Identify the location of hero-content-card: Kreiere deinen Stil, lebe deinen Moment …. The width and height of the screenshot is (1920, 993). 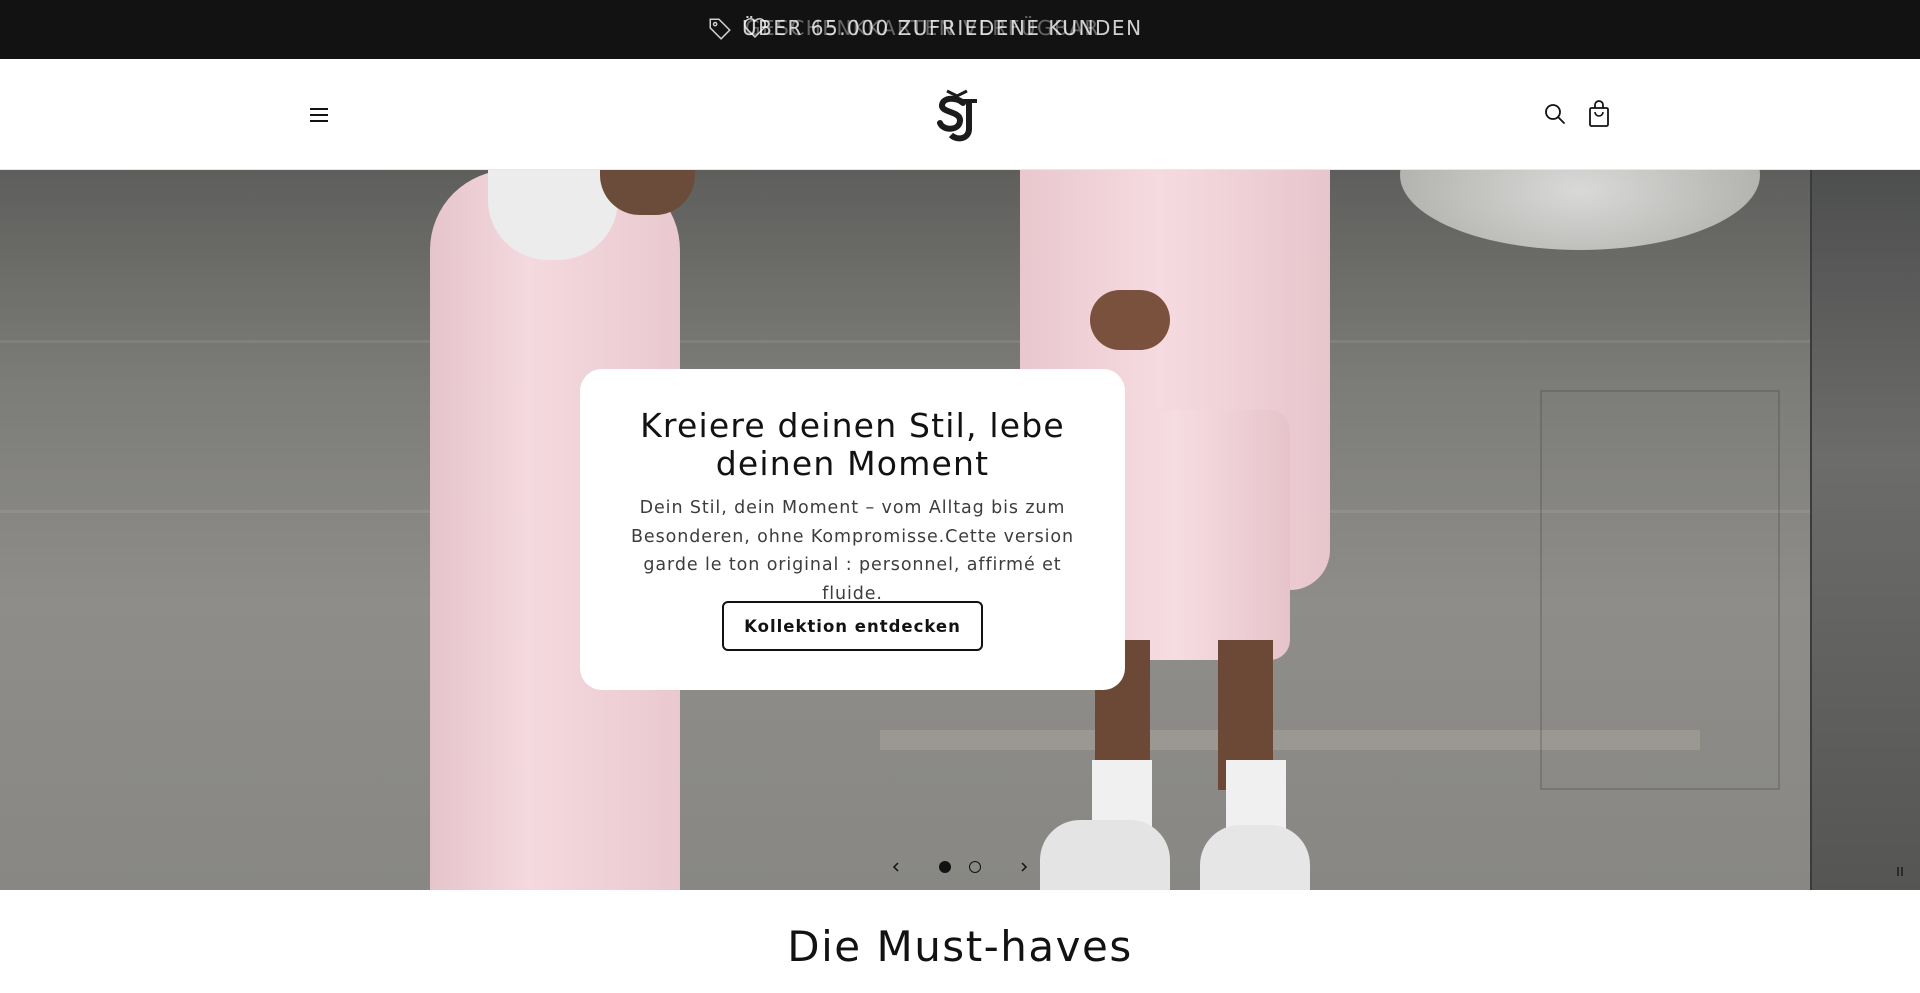
(852, 529).